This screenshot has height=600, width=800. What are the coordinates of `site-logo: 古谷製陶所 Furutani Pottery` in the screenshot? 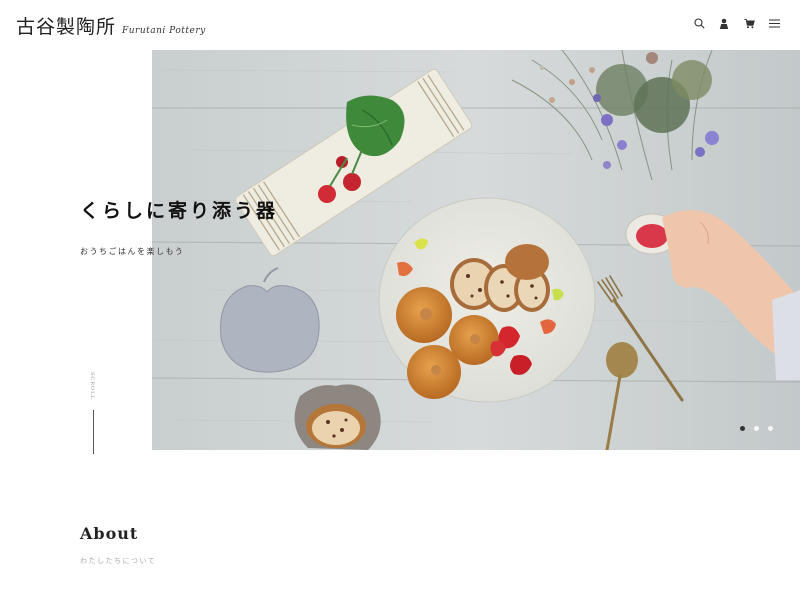 It's located at (111, 25).